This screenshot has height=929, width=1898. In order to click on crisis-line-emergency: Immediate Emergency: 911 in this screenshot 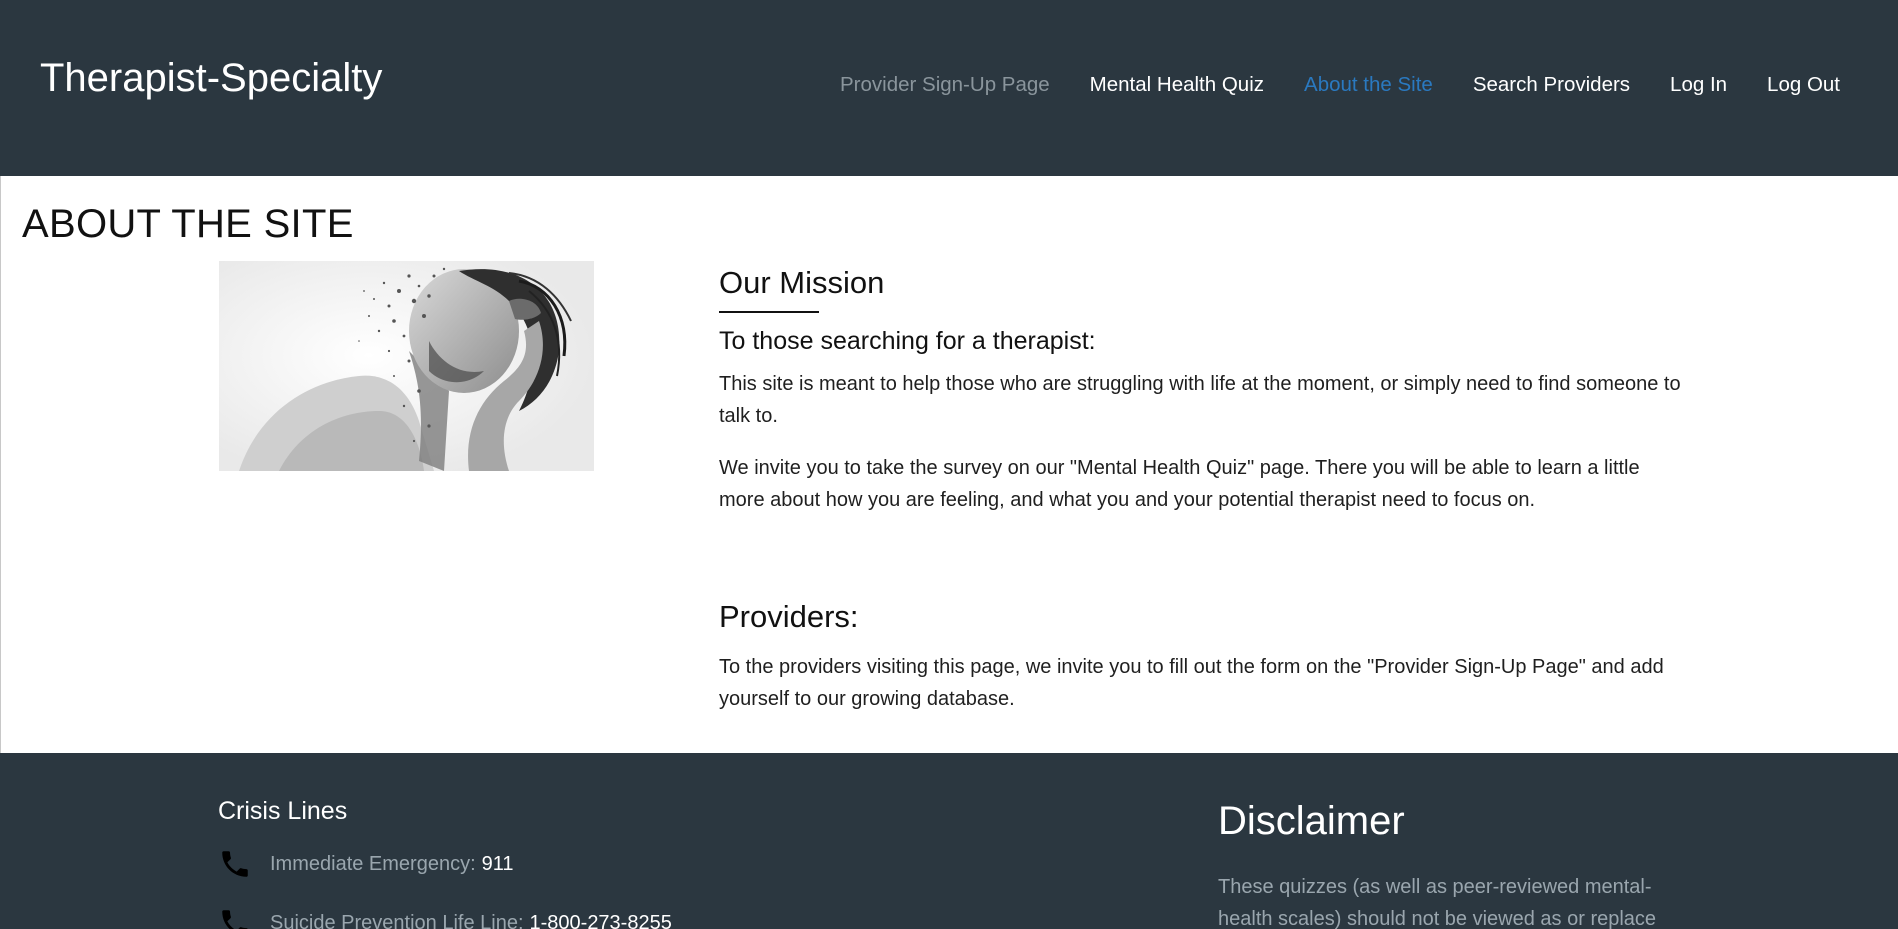, I will do `click(366, 864)`.